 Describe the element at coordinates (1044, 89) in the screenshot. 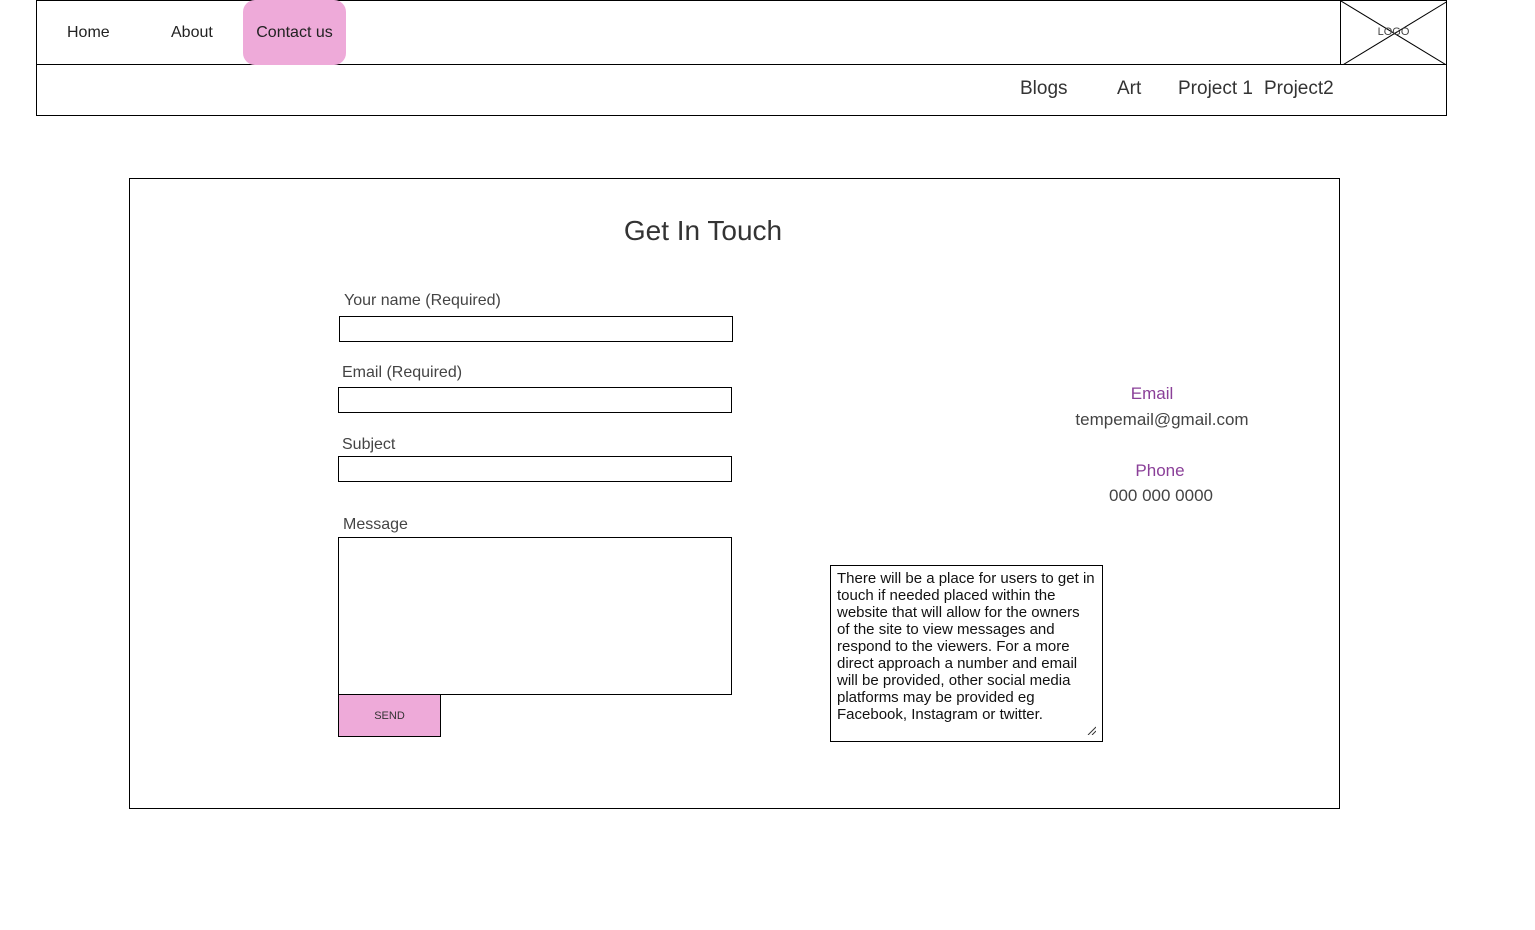

I see `subnav-blogs-link: Blogs` at that location.